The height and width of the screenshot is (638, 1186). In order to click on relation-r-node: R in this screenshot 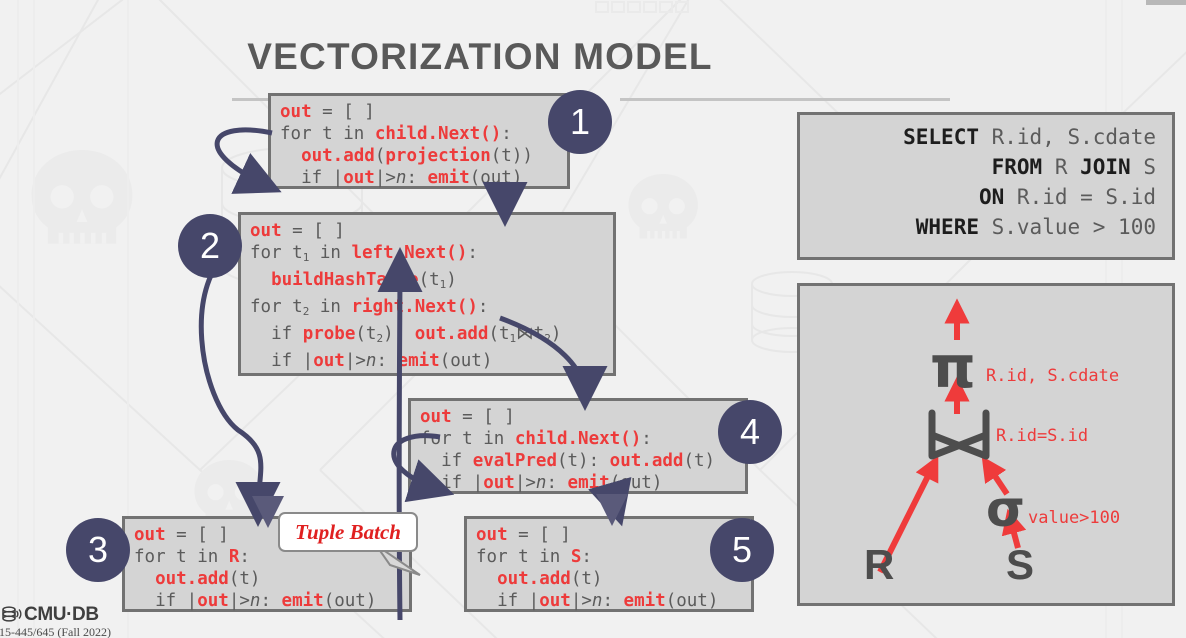, I will do `click(879, 564)`.